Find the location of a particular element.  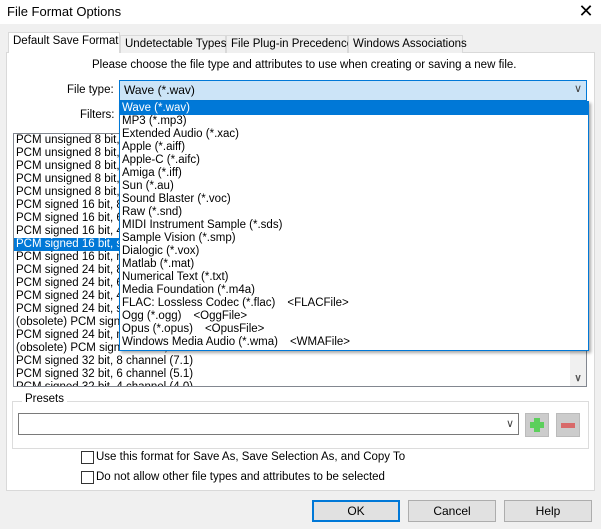

tab-default-save-format: Default Save Format is located at coordinates (64, 42).